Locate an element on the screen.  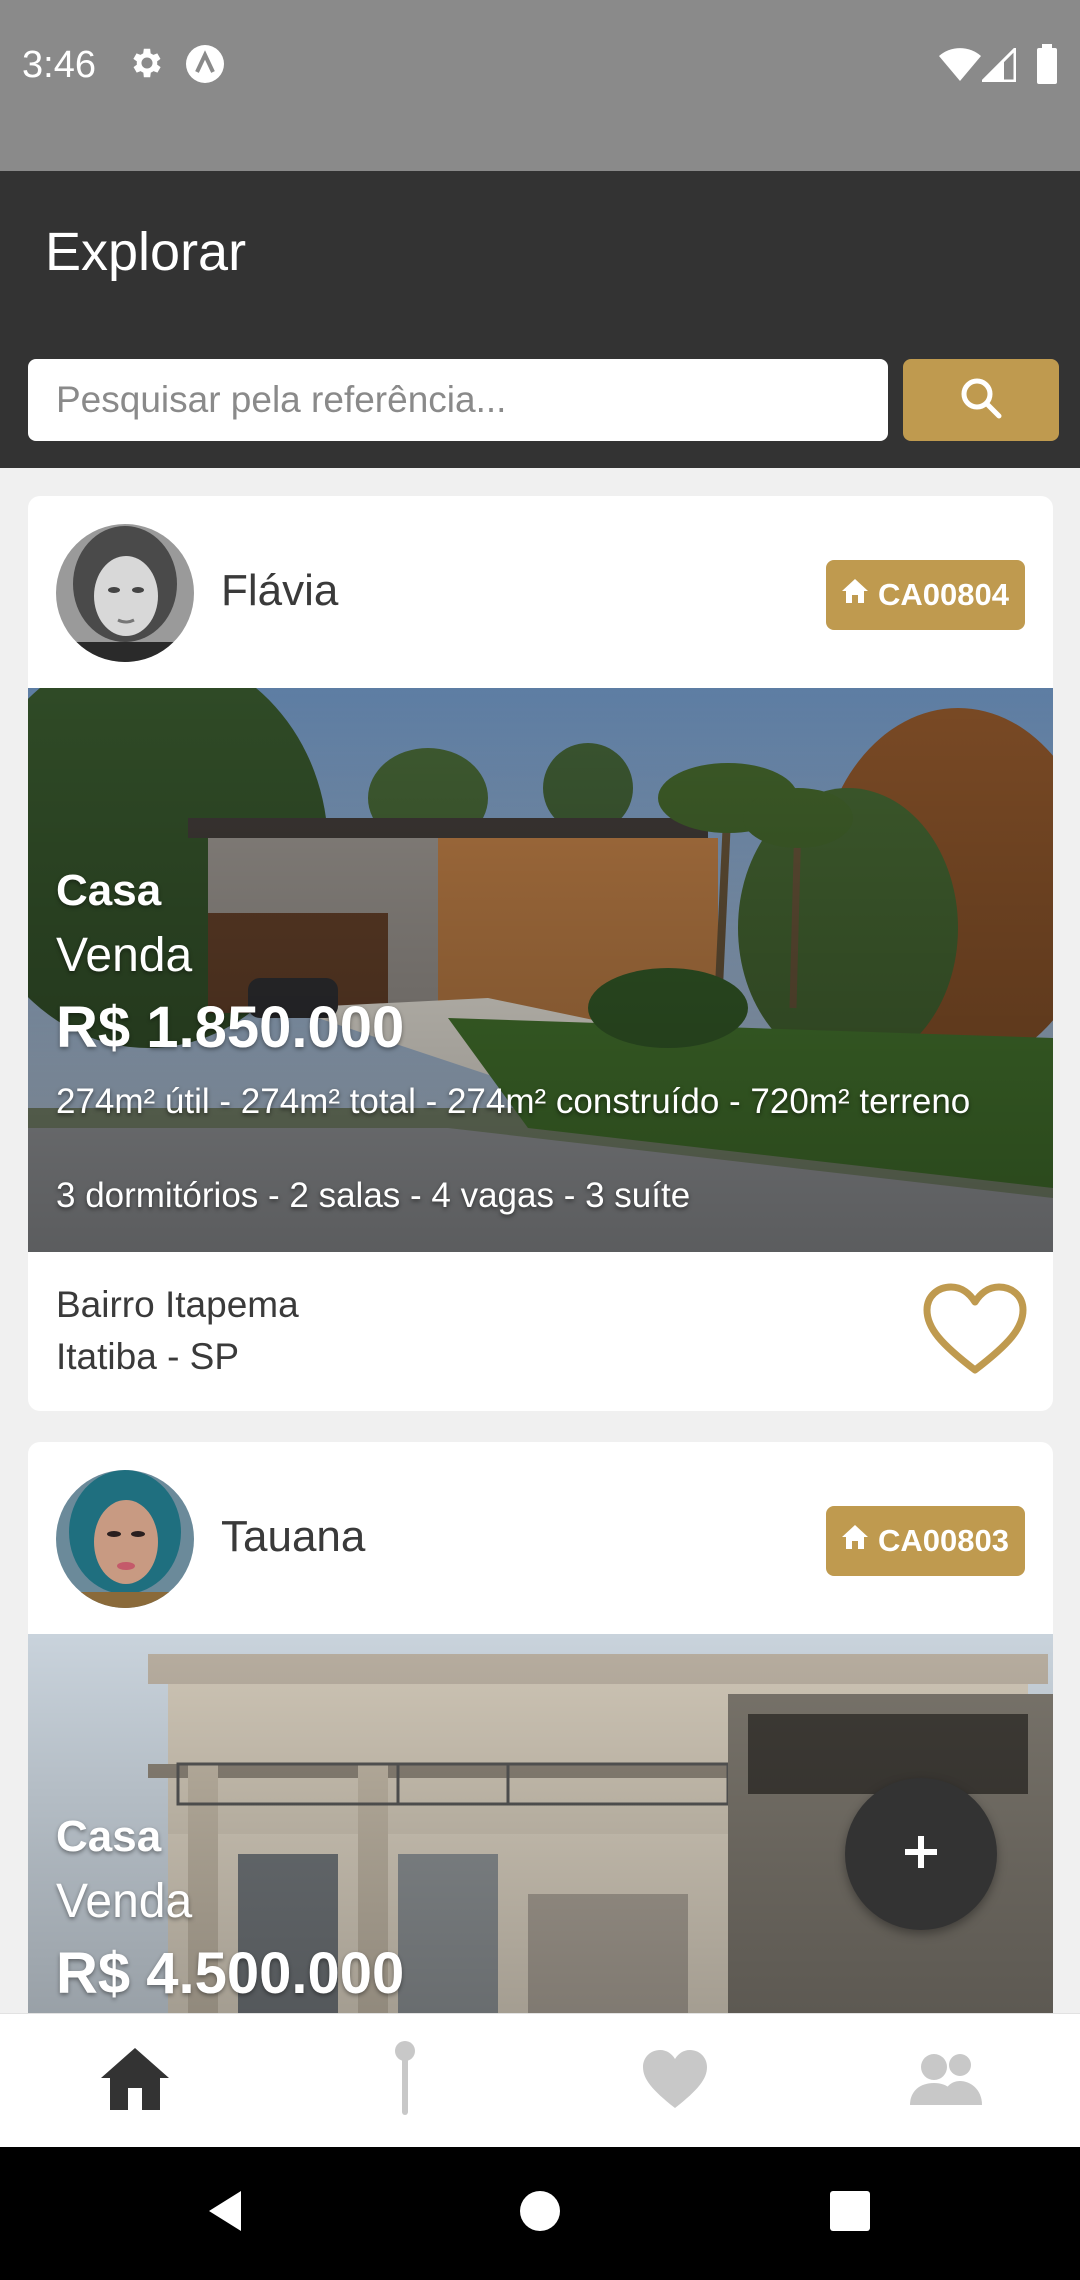
map-pin-icon is located at coordinates (405, 2081).